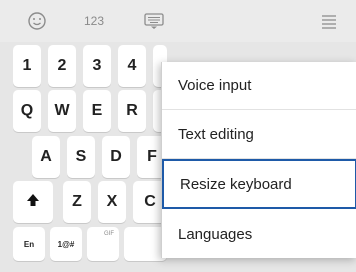  I want to click on menu-item-resize-keyboard: Resize keyboard, so click(259, 184).